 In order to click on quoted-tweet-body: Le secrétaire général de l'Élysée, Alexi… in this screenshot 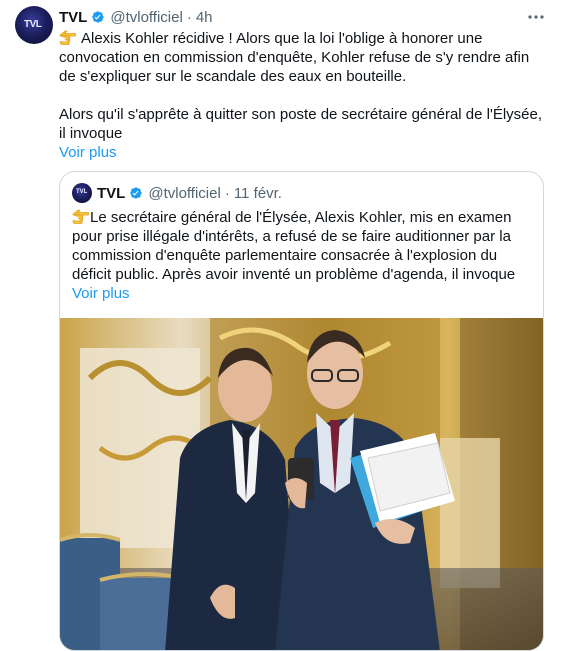, I will do `click(302, 255)`.